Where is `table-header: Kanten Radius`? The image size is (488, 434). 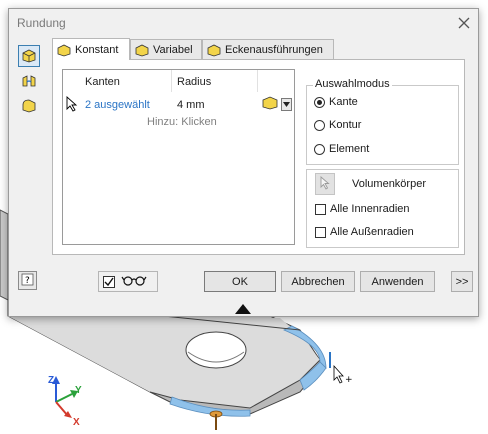
table-header: Kanten Radius is located at coordinates (178, 81).